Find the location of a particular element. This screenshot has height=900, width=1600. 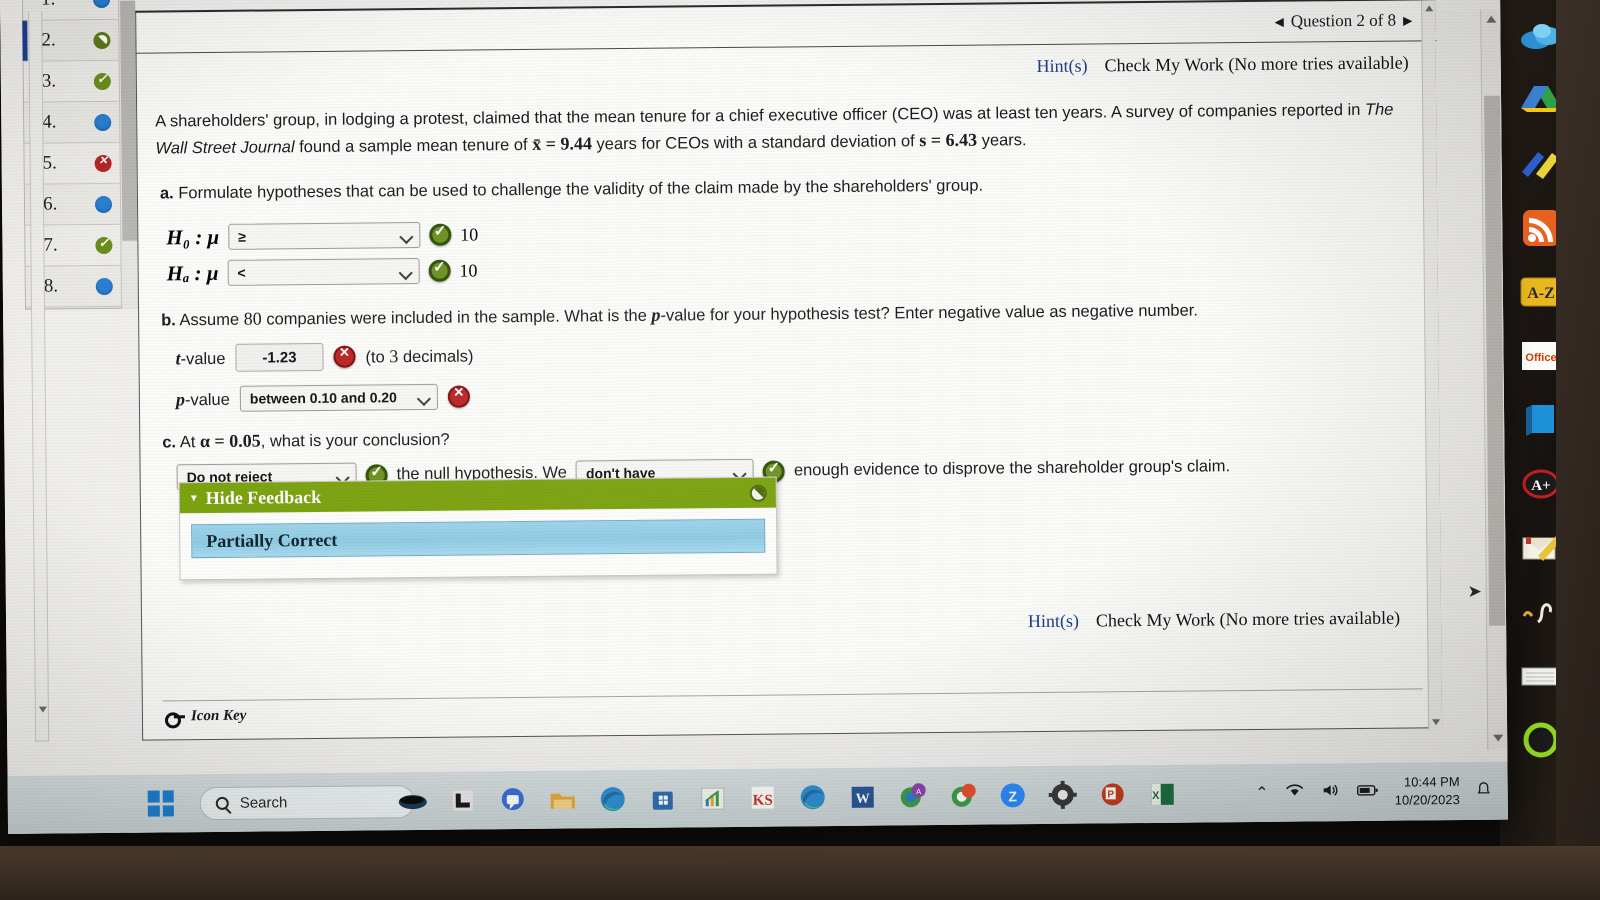

ha-operator-select: ≥>≤<= is located at coordinates (323, 271).